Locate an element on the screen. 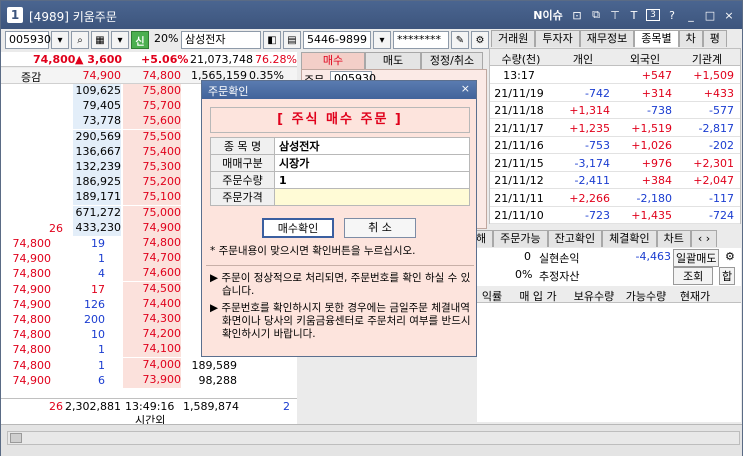 The height and width of the screenshot is (456, 743). dialog-close-icon: × is located at coordinates (465, 88).